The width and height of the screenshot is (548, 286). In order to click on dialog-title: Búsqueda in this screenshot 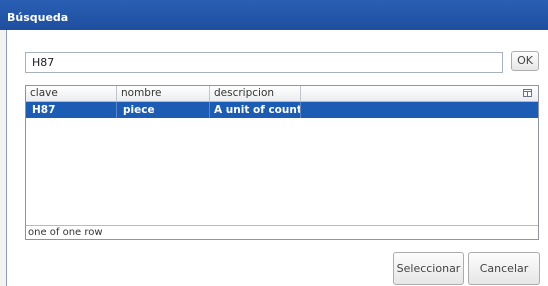, I will do `click(38, 17)`.